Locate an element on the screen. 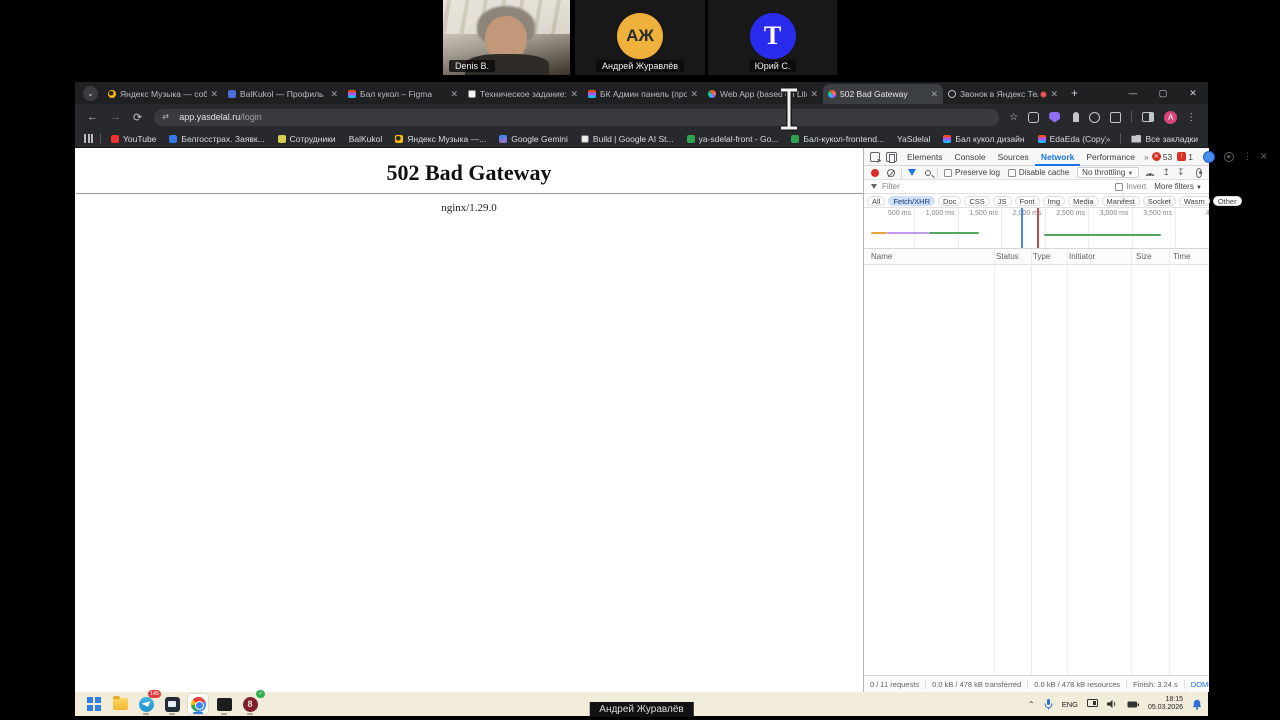 Image resolution: width=1280 pixels, height=720 pixels. language-indicator: ENG is located at coordinates (1070, 704).